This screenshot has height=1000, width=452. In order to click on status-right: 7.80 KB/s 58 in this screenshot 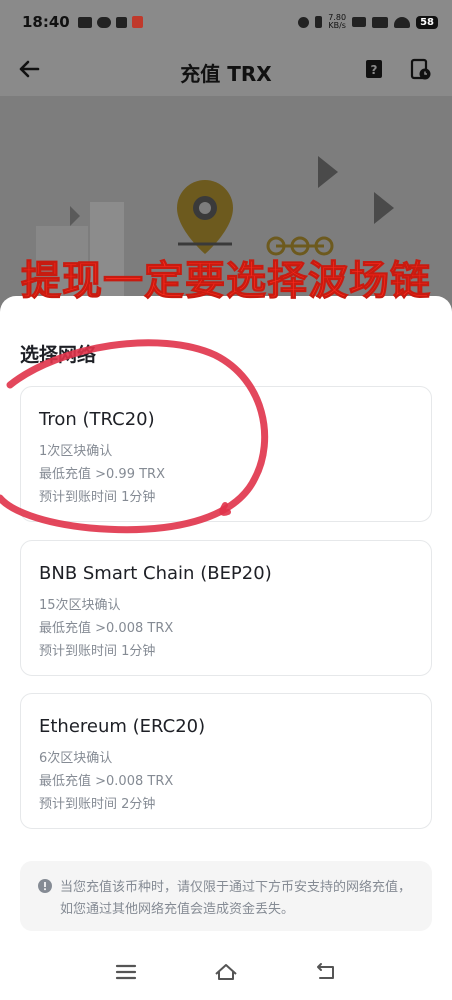, I will do `click(368, 22)`.